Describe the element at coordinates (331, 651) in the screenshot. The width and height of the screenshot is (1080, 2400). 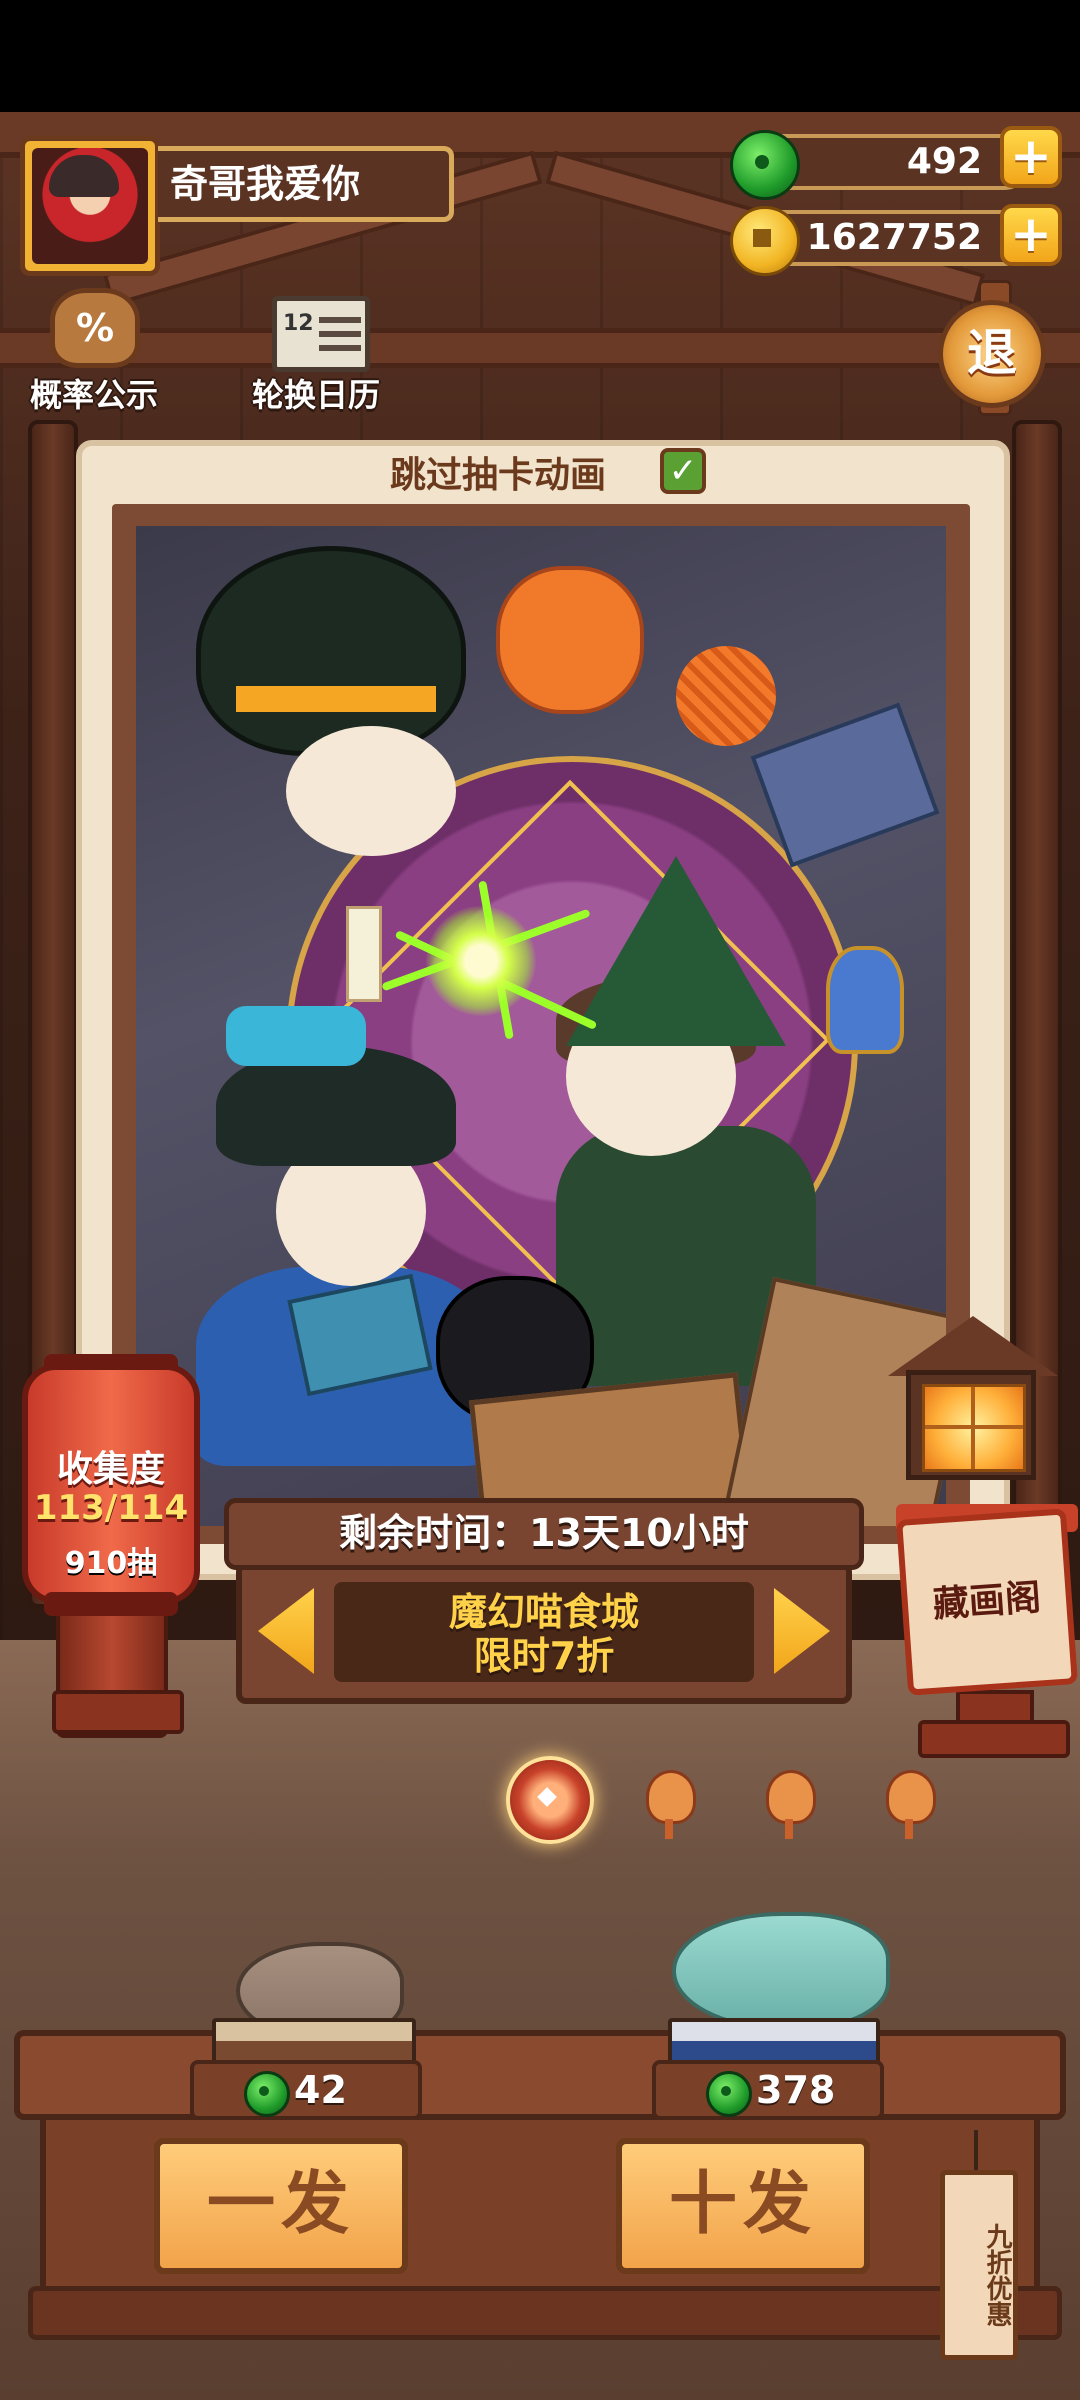
I see `witch-hat-black` at that location.